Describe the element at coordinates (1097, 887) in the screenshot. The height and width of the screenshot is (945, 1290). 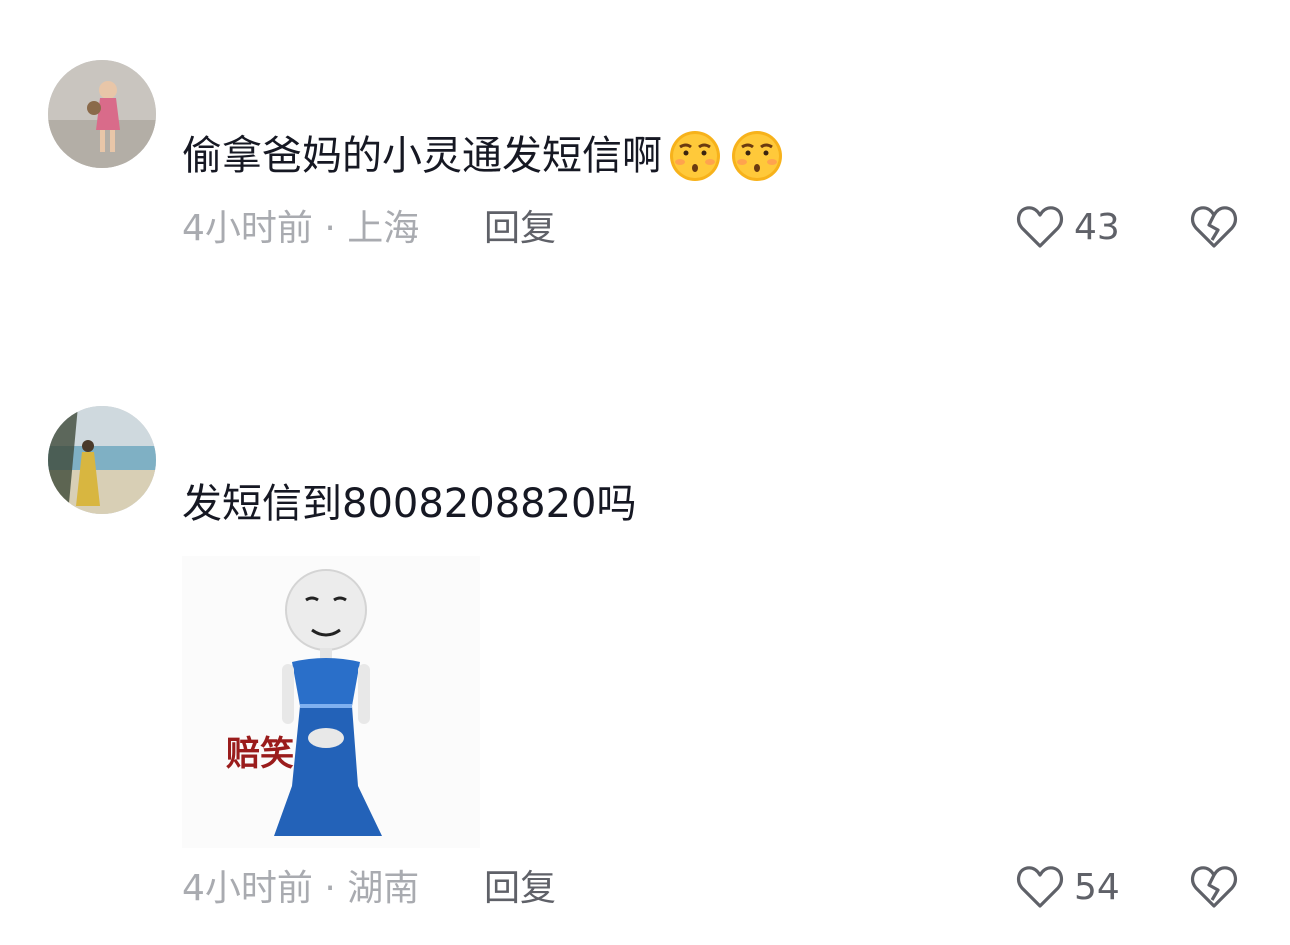
I see `like-count: 54` at that location.